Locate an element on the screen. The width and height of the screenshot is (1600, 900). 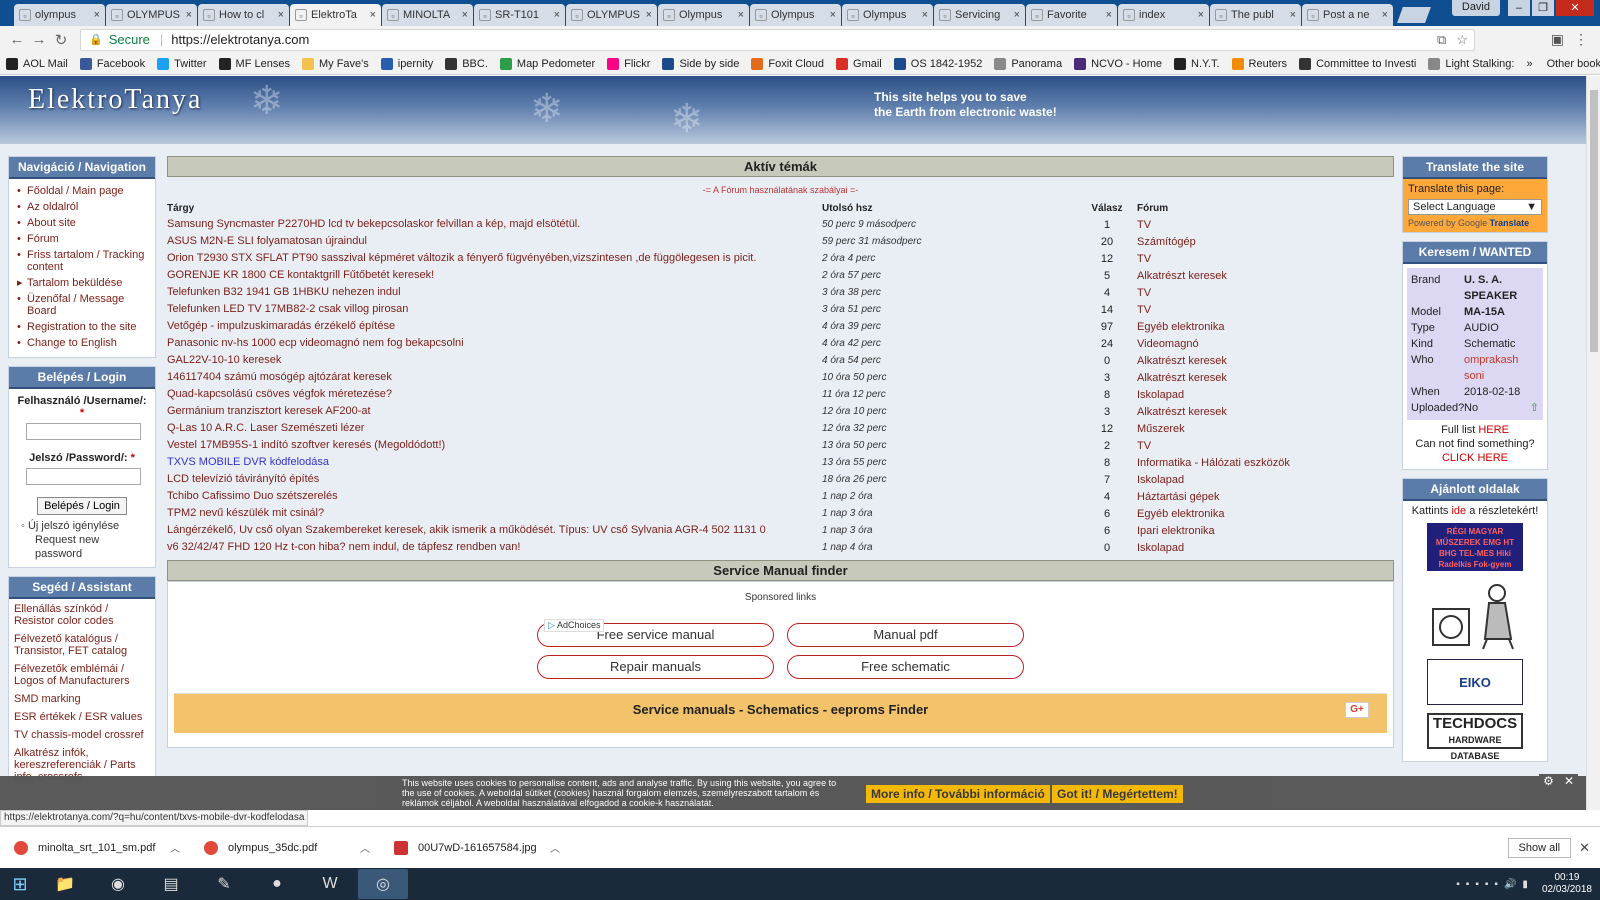
bookmark-item: MF Lenses is located at coordinates (254, 63).